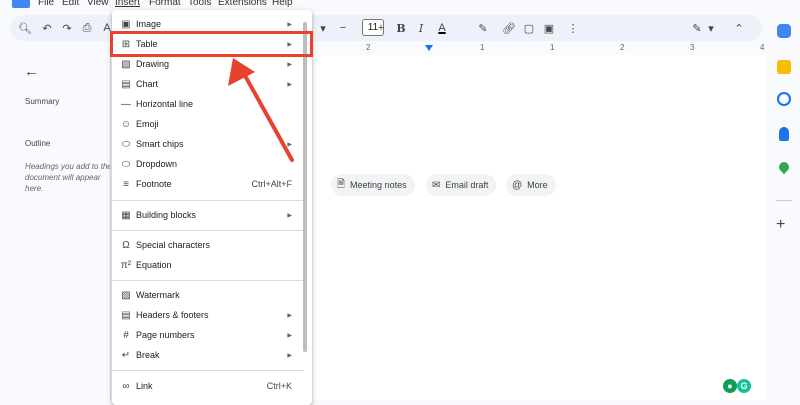 This screenshot has width=800, height=405. I want to click on menu-help: Help, so click(282, 4).